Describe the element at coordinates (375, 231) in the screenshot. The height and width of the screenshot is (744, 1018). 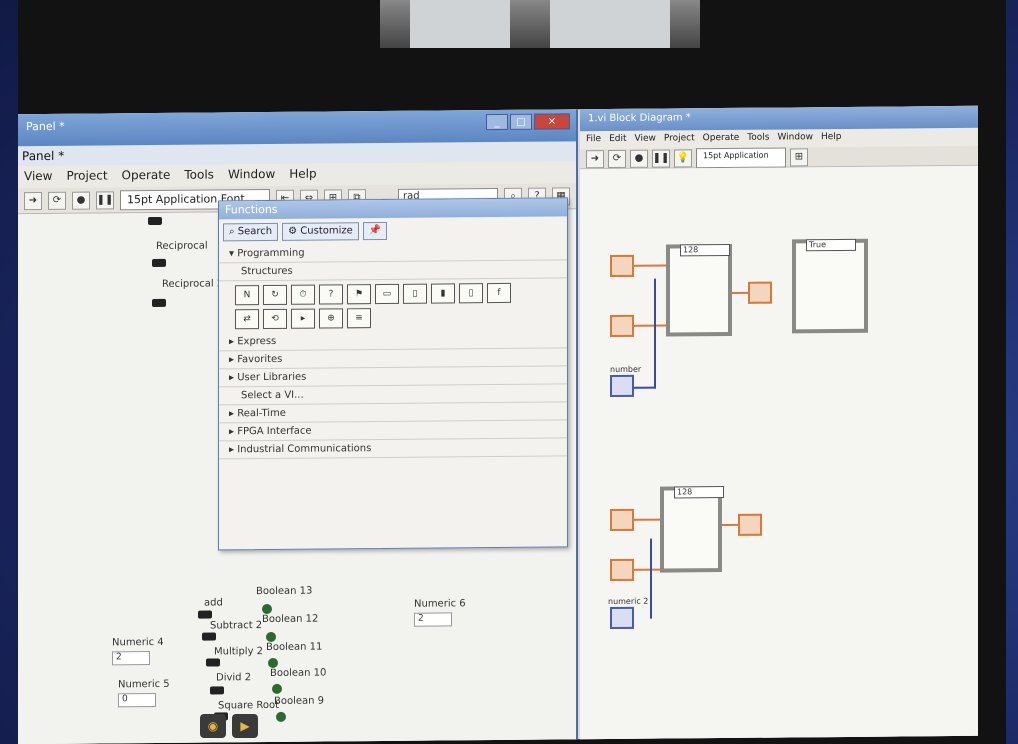
I see `pin-icon: 📌` at that location.